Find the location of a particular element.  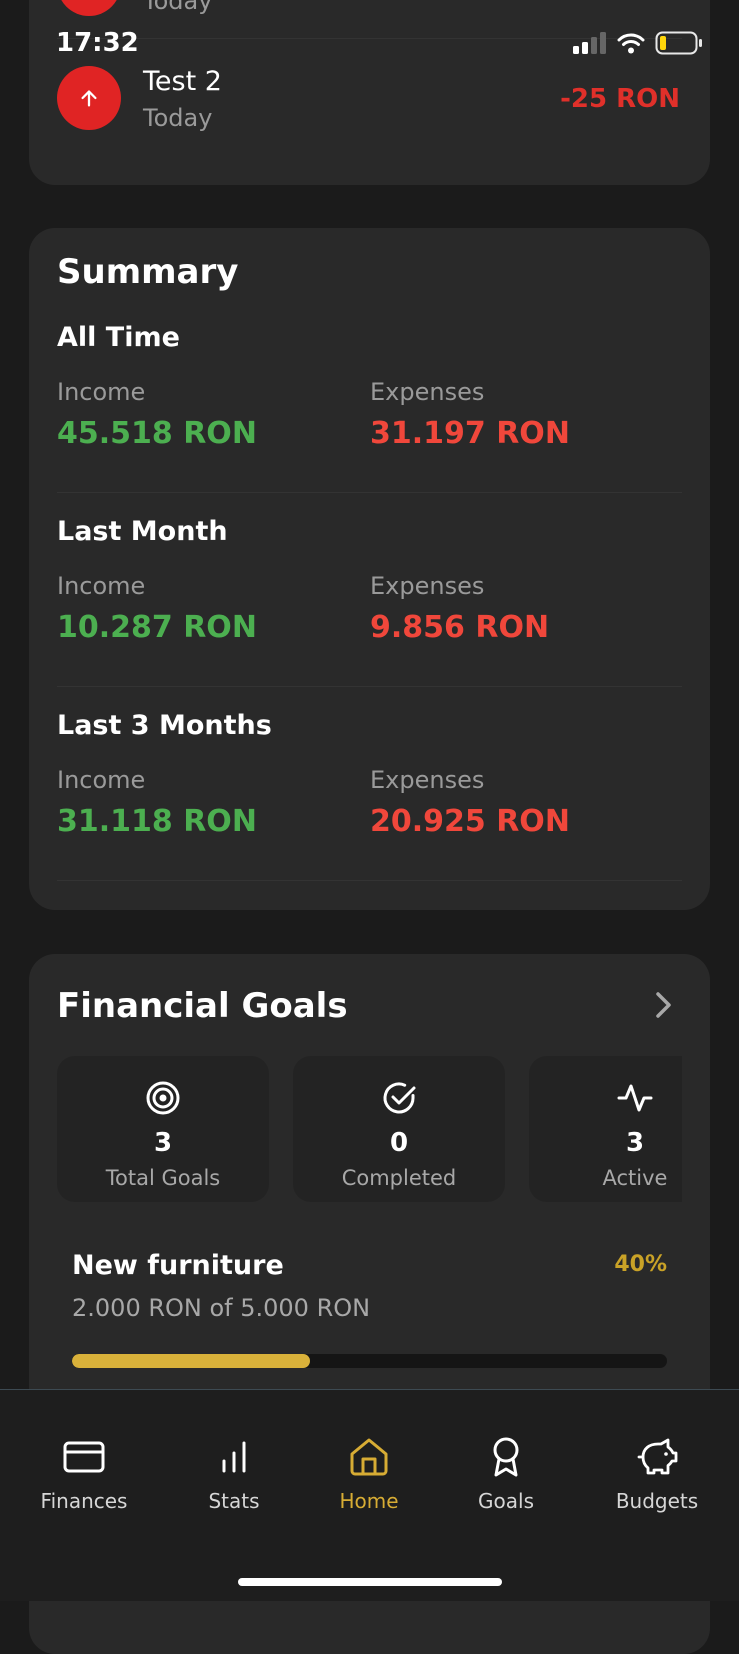

tab-finances: Finances is located at coordinates (84, 1455).